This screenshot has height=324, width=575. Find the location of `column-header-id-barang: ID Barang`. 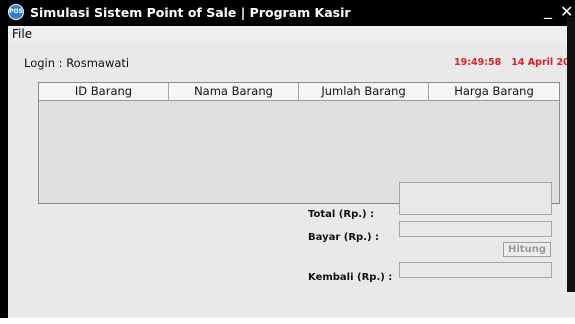

column-header-id-barang: ID Barang is located at coordinates (104, 91).